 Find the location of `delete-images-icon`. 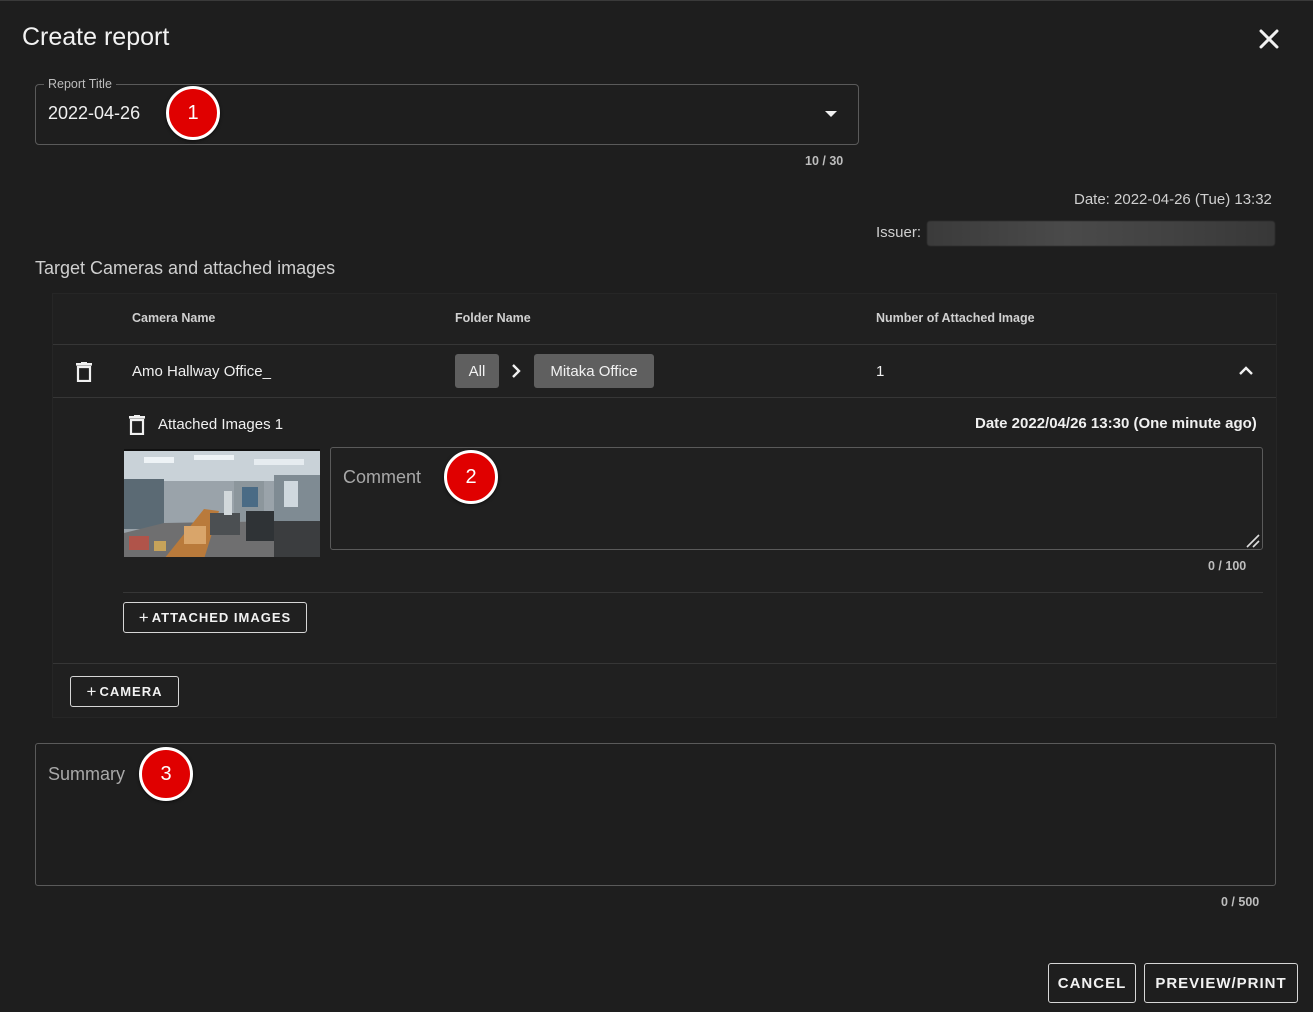

delete-images-icon is located at coordinates (137, 425).